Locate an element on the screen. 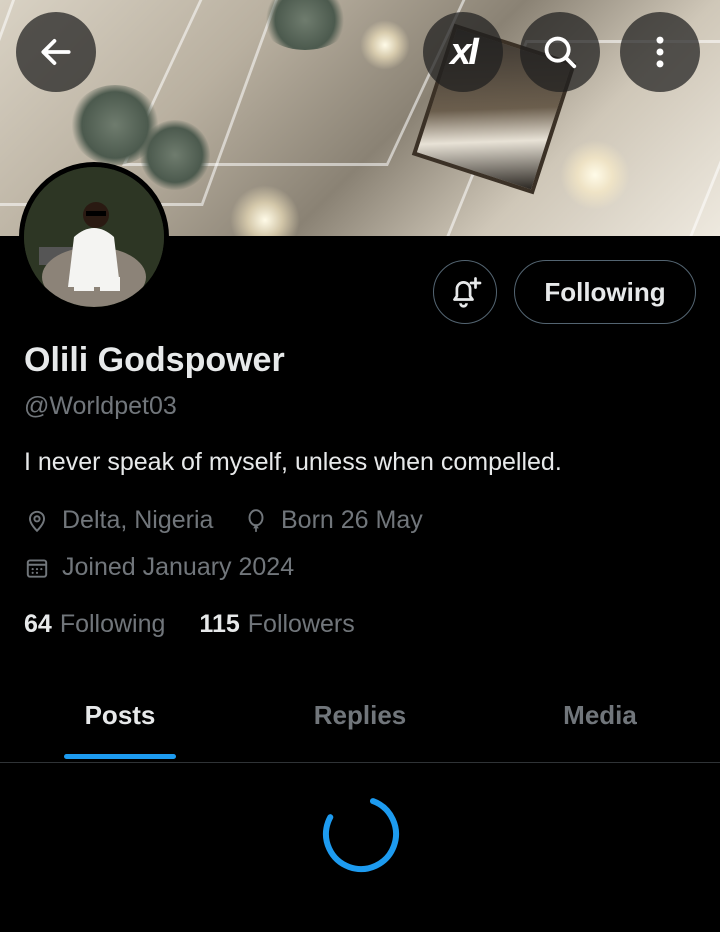 This screenshot has height=932, width=720. tab-posts: Posts is located at coordinates (120, 715).